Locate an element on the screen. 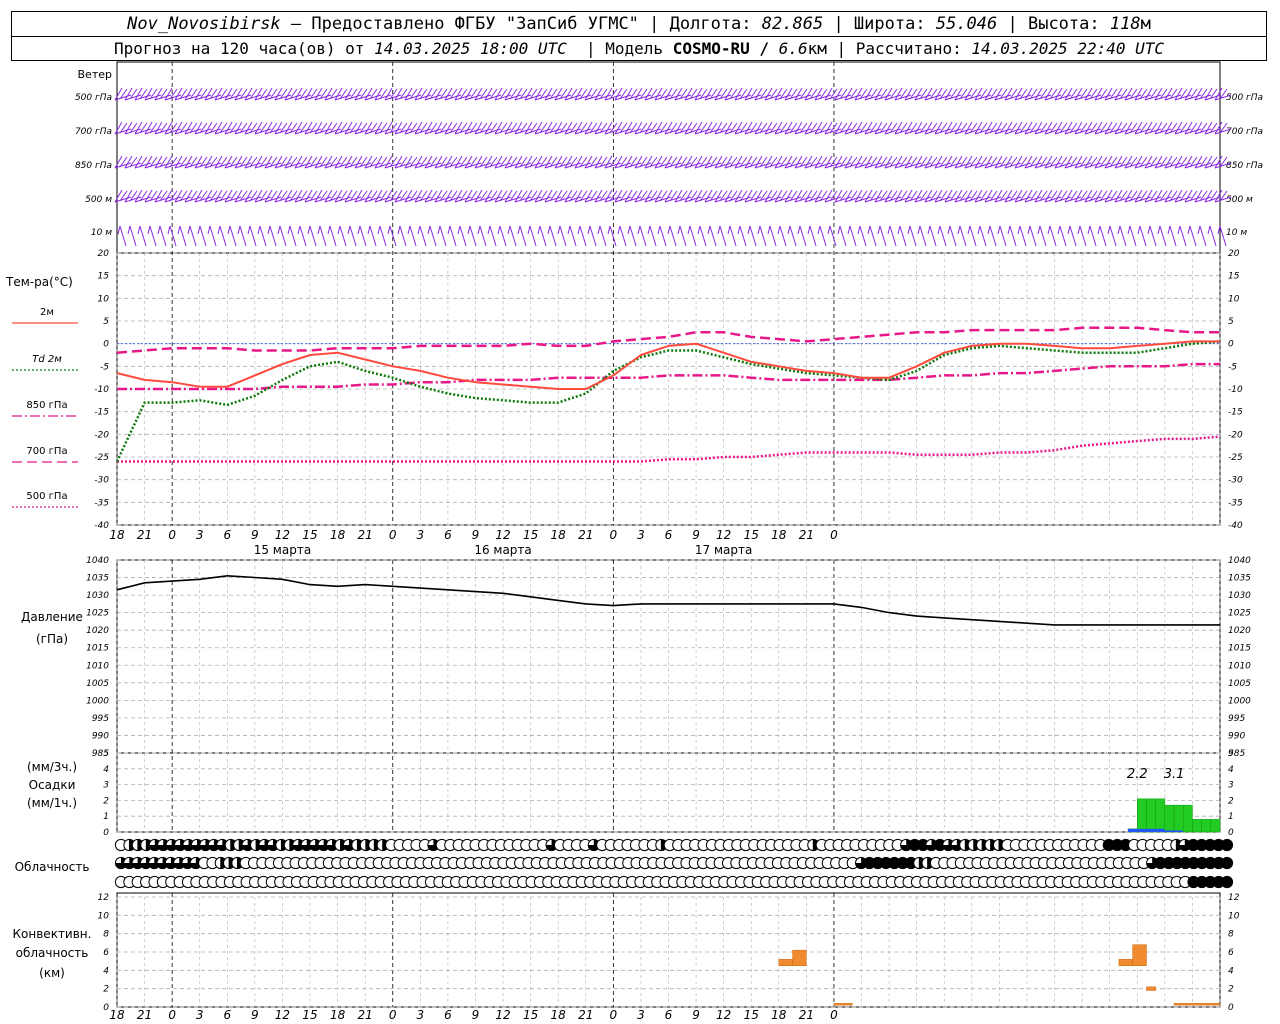 The height and width of the screenshot is (1024, 1280). wind-level-label-left: 700 гПа is located at coordinates (93, 132).